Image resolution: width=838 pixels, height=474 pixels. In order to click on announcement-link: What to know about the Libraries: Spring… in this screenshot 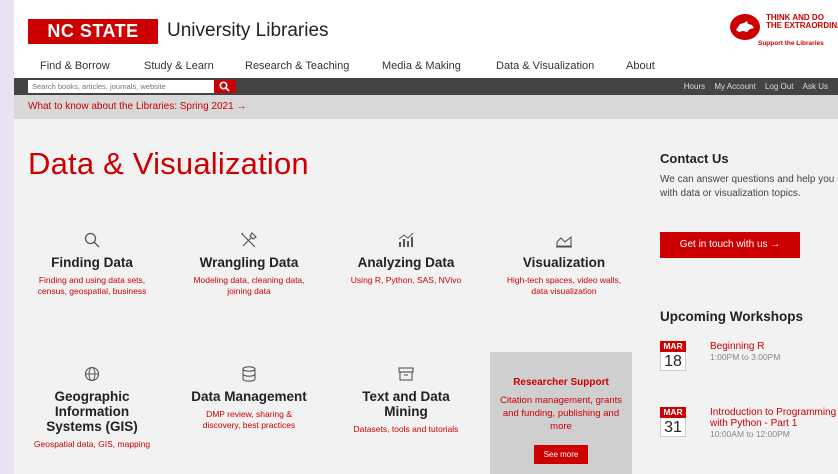, I will do `click(137, 106)`.